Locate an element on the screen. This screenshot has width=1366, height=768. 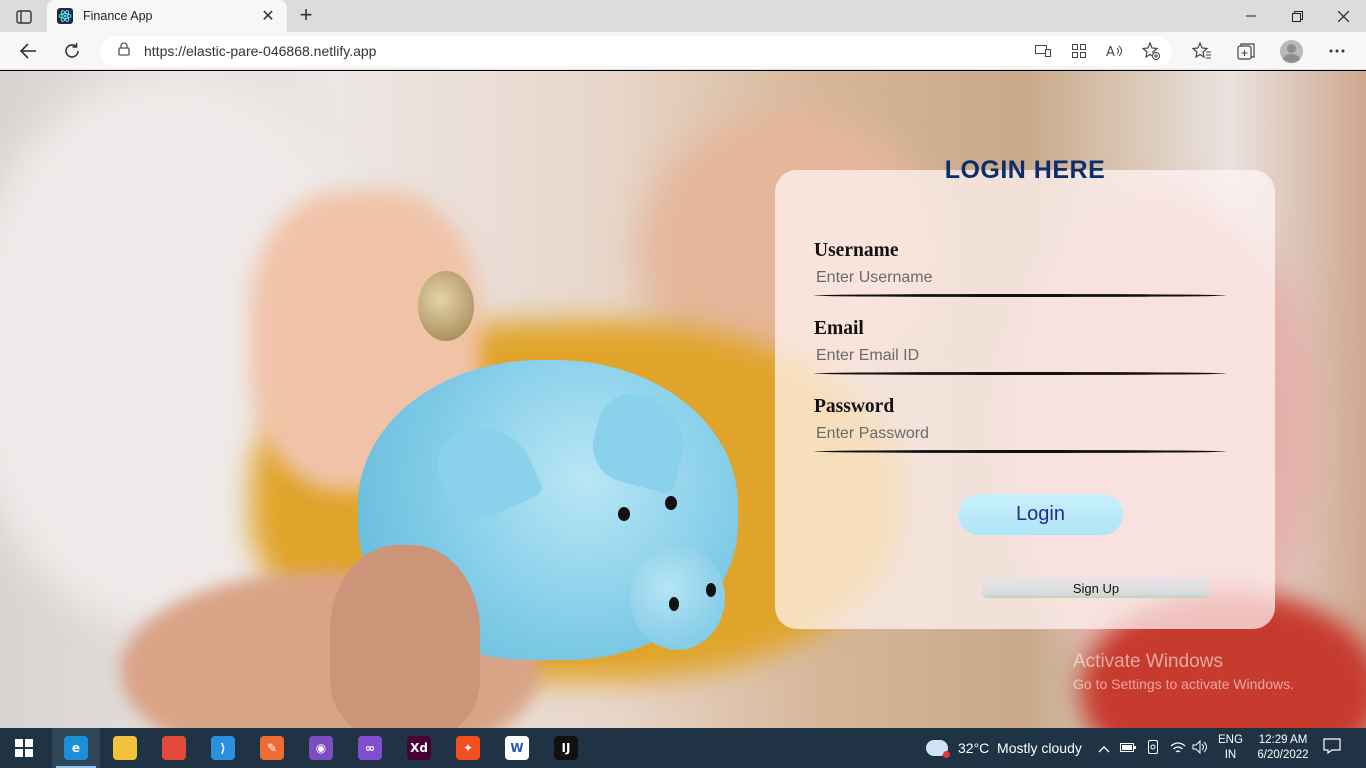
login-title: LOGIN HERE is located at coordinates (1025, 170).